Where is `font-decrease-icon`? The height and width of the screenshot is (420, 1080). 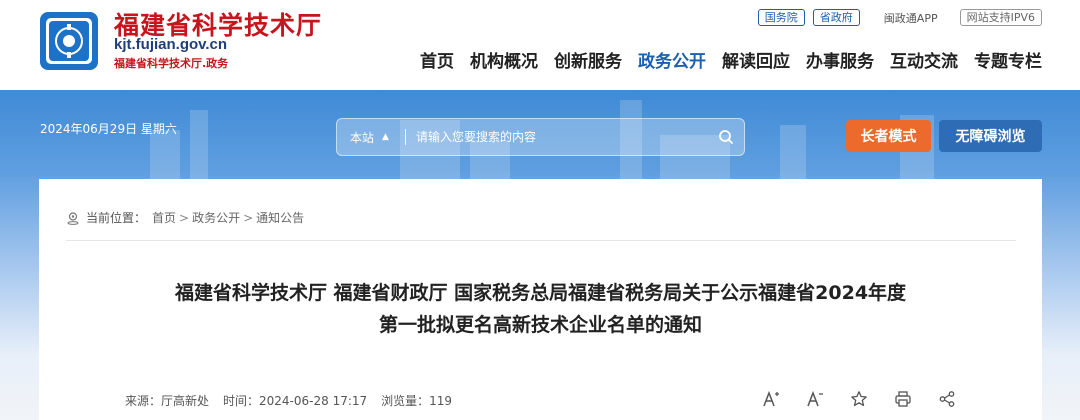
font-decrease-icon is located at coordinates (815, 399).